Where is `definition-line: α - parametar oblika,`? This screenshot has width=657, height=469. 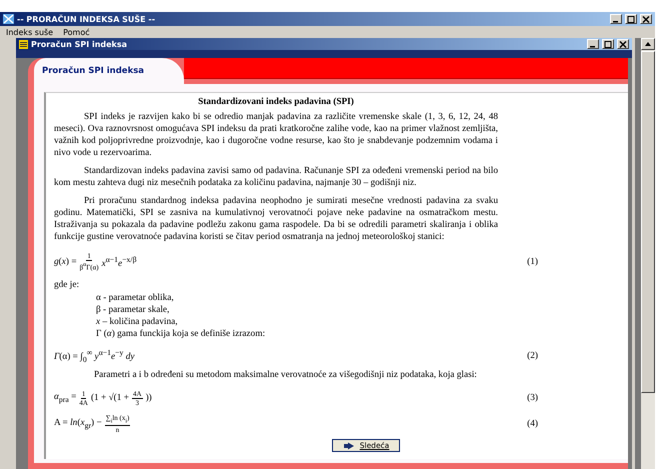 definition-line: α - parametar oblika, is located at coordinates (135, 298).